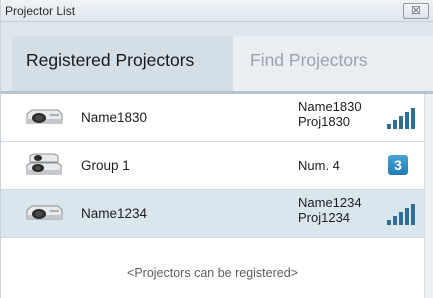 This screenshot has height=298, width=433. Describe the element at coordinates (212, 273) in the screenshot. I see `empty-hint: <Projectors can be registered>` at that location.